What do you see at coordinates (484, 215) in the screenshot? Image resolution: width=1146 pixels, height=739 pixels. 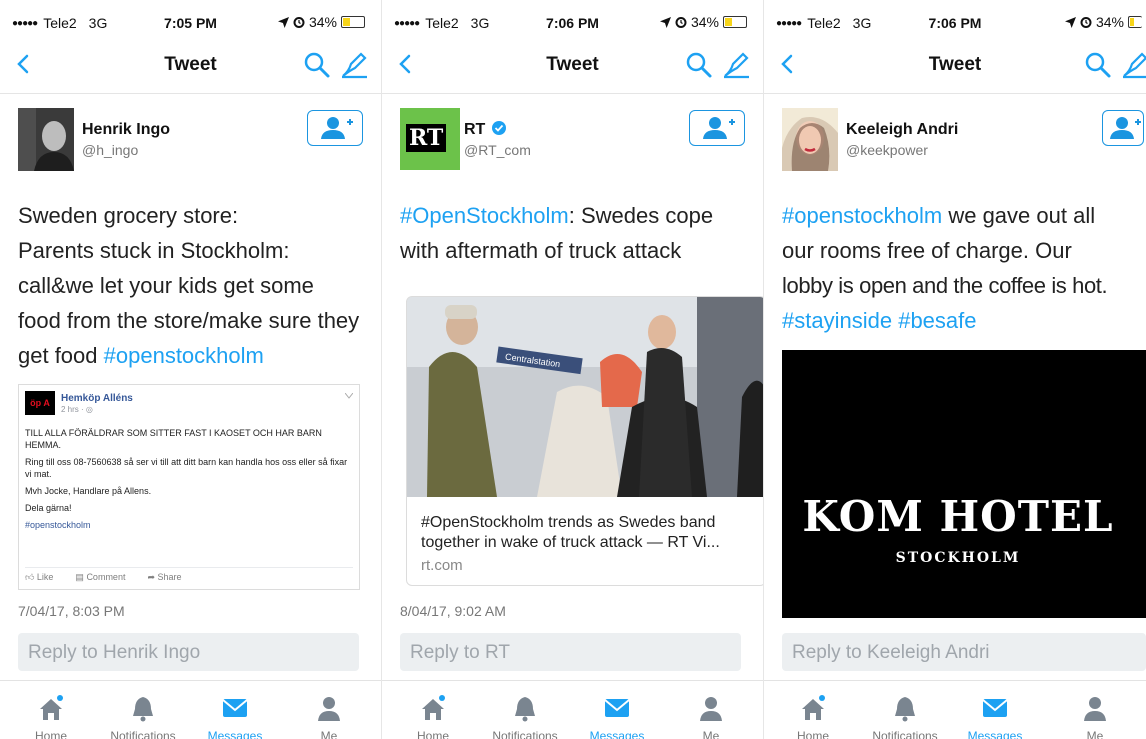 I see `hashtag-link: #OpenStockholm` at bounding box center [484, 215].